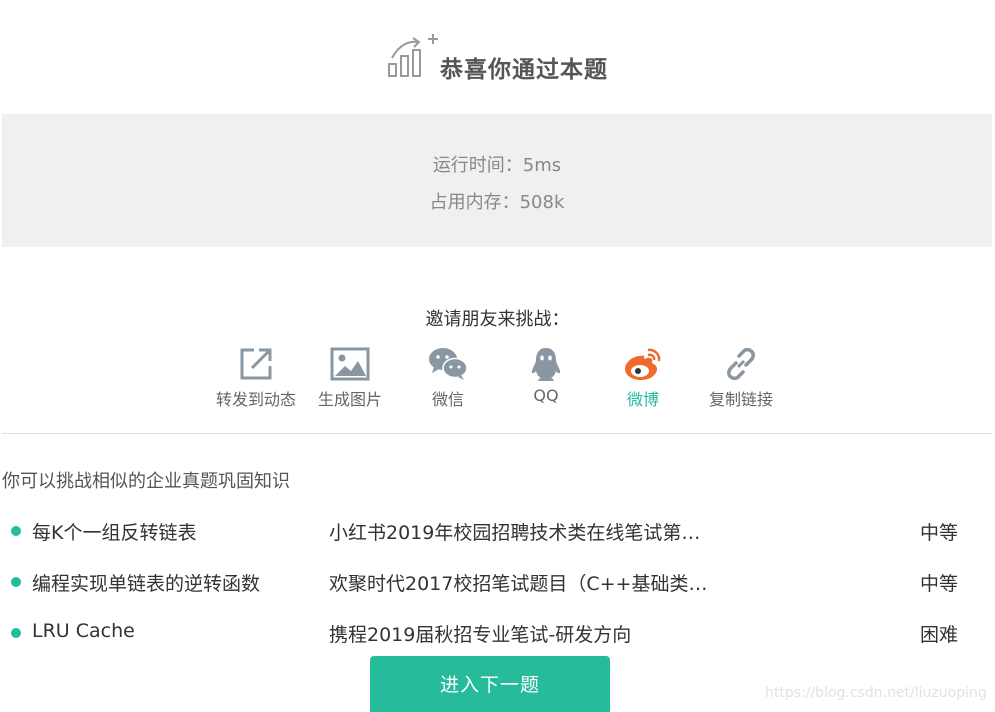  What do you see at coordinates (642, 399) in the screenshot?
I see `weibo-label: 微博` at bounding box center [642, 399].